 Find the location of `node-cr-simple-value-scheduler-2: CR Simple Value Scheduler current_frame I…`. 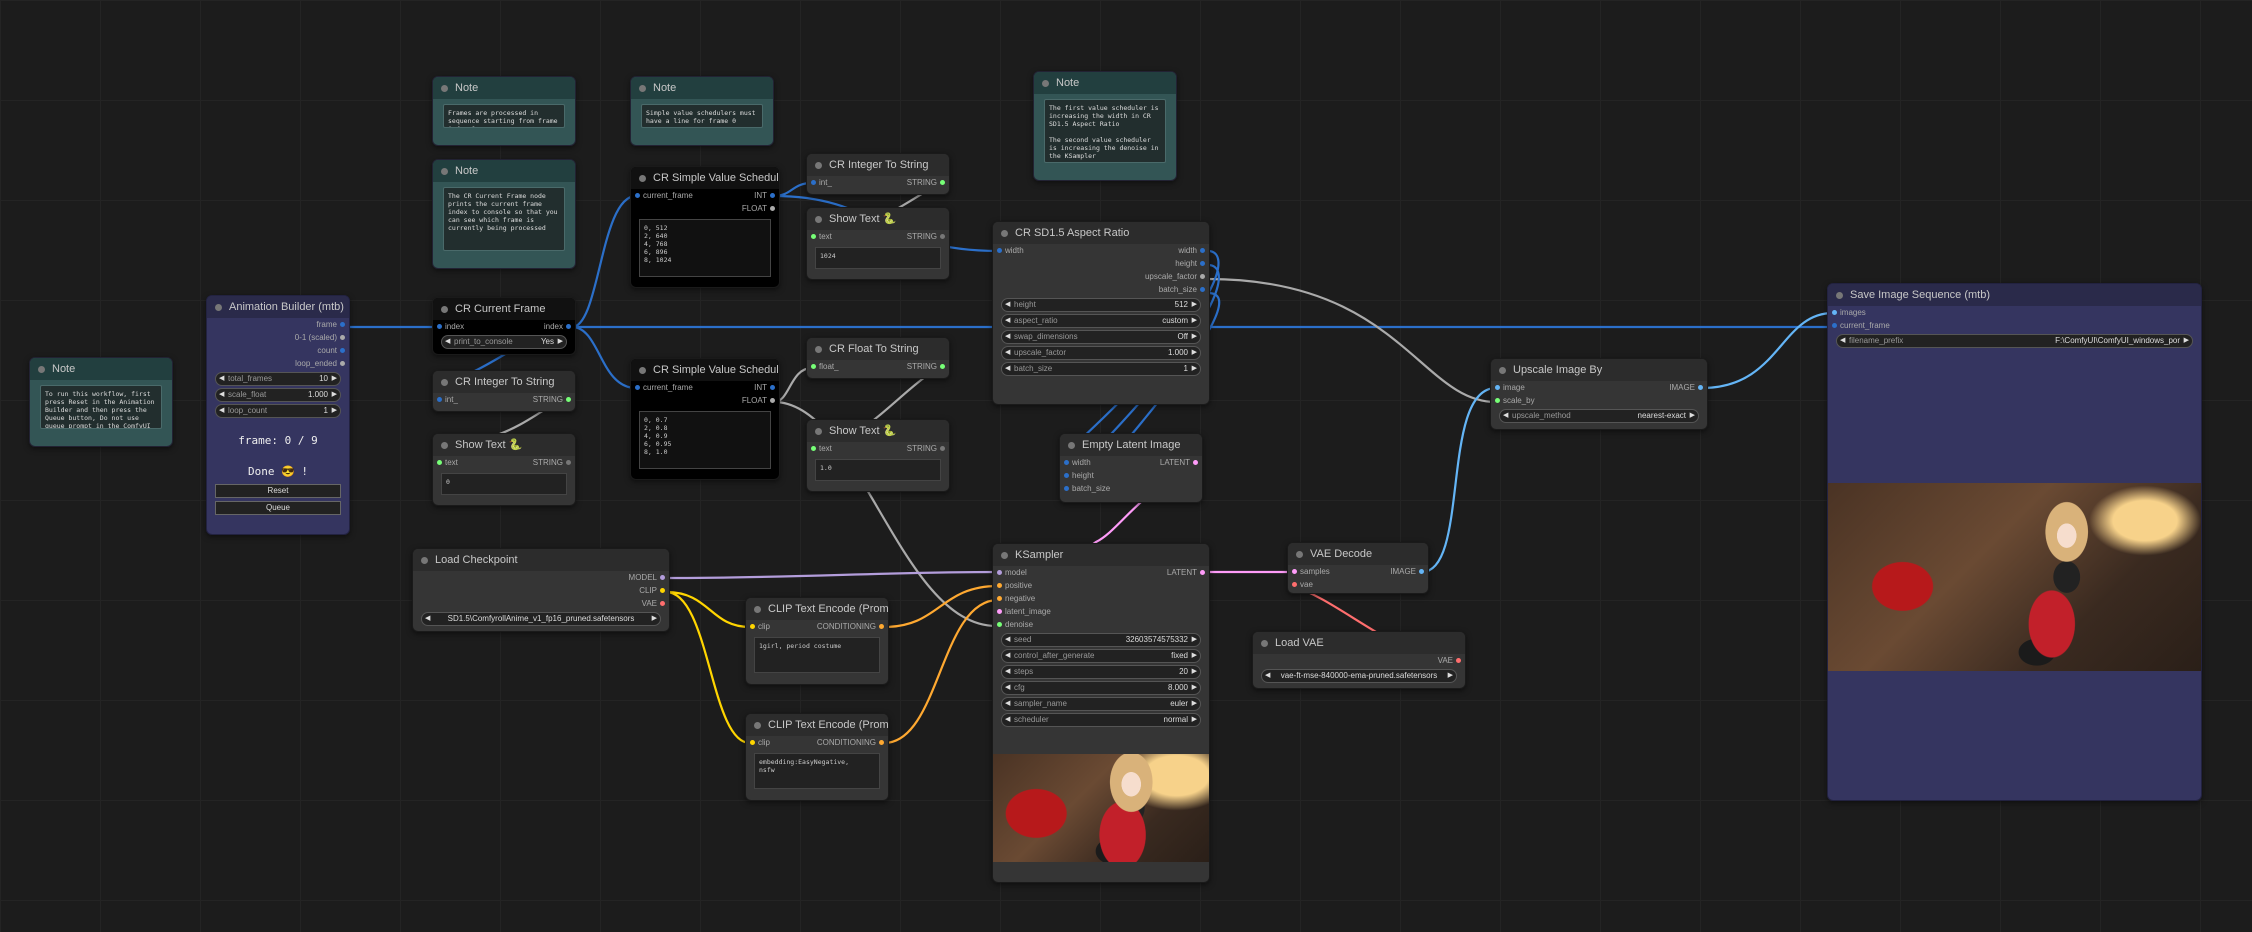

node-cr-simple-value-scheduler-2: CR Simple Value Scheduler current_frame I… is located at coordinates (705, 419).